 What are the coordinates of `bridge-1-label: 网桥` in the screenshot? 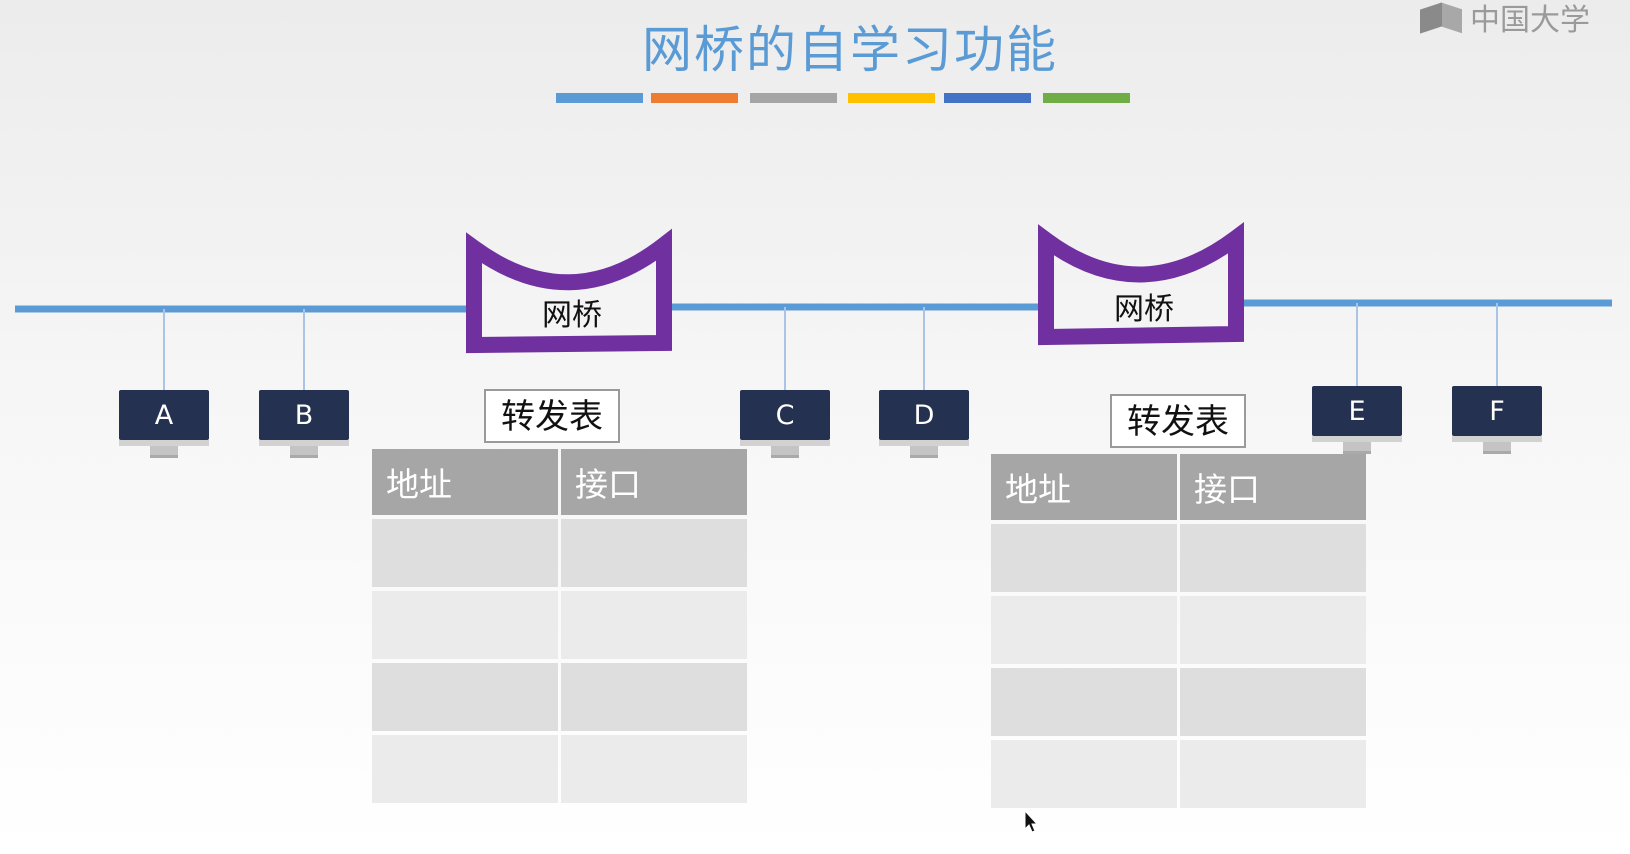 It's located at (572, 315).